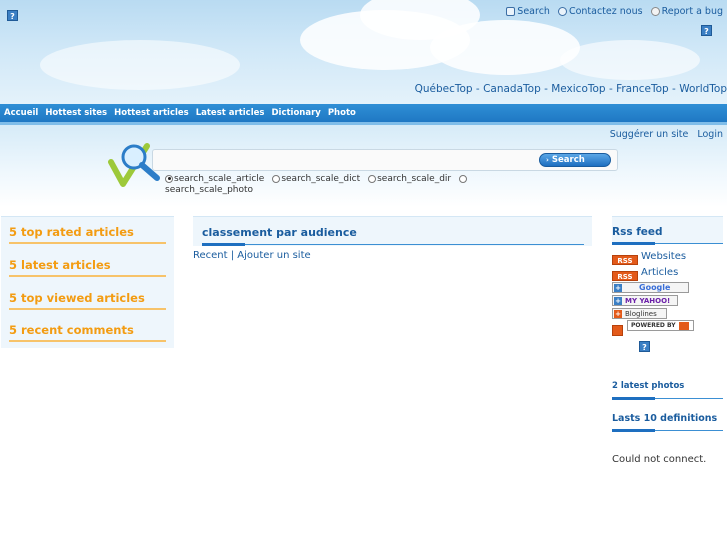 The width and height of the screenshot is (727, 545). What do you see at coordinates (645, 300) in the screenshot?
I see `add-to-my-yahoo-button: + MY YAHOO!` at bounding box center [645, 300].